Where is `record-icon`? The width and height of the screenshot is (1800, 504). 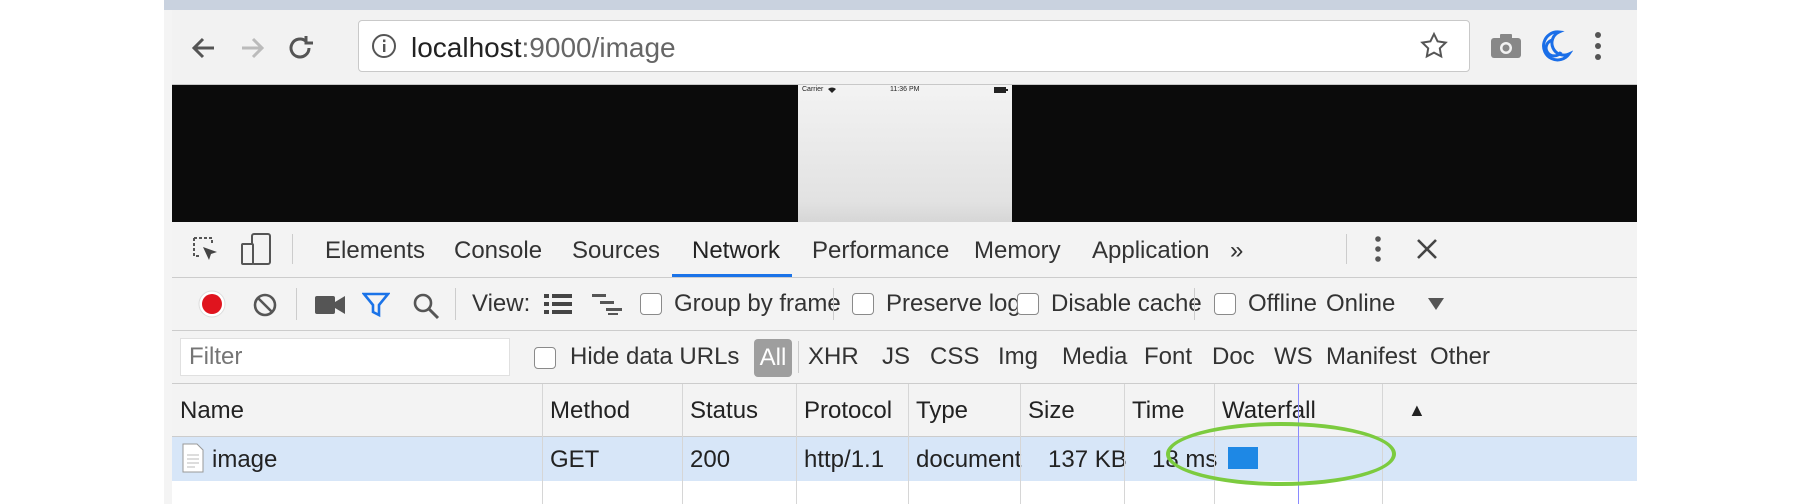 record-icon is located at coordinates (212, 304).